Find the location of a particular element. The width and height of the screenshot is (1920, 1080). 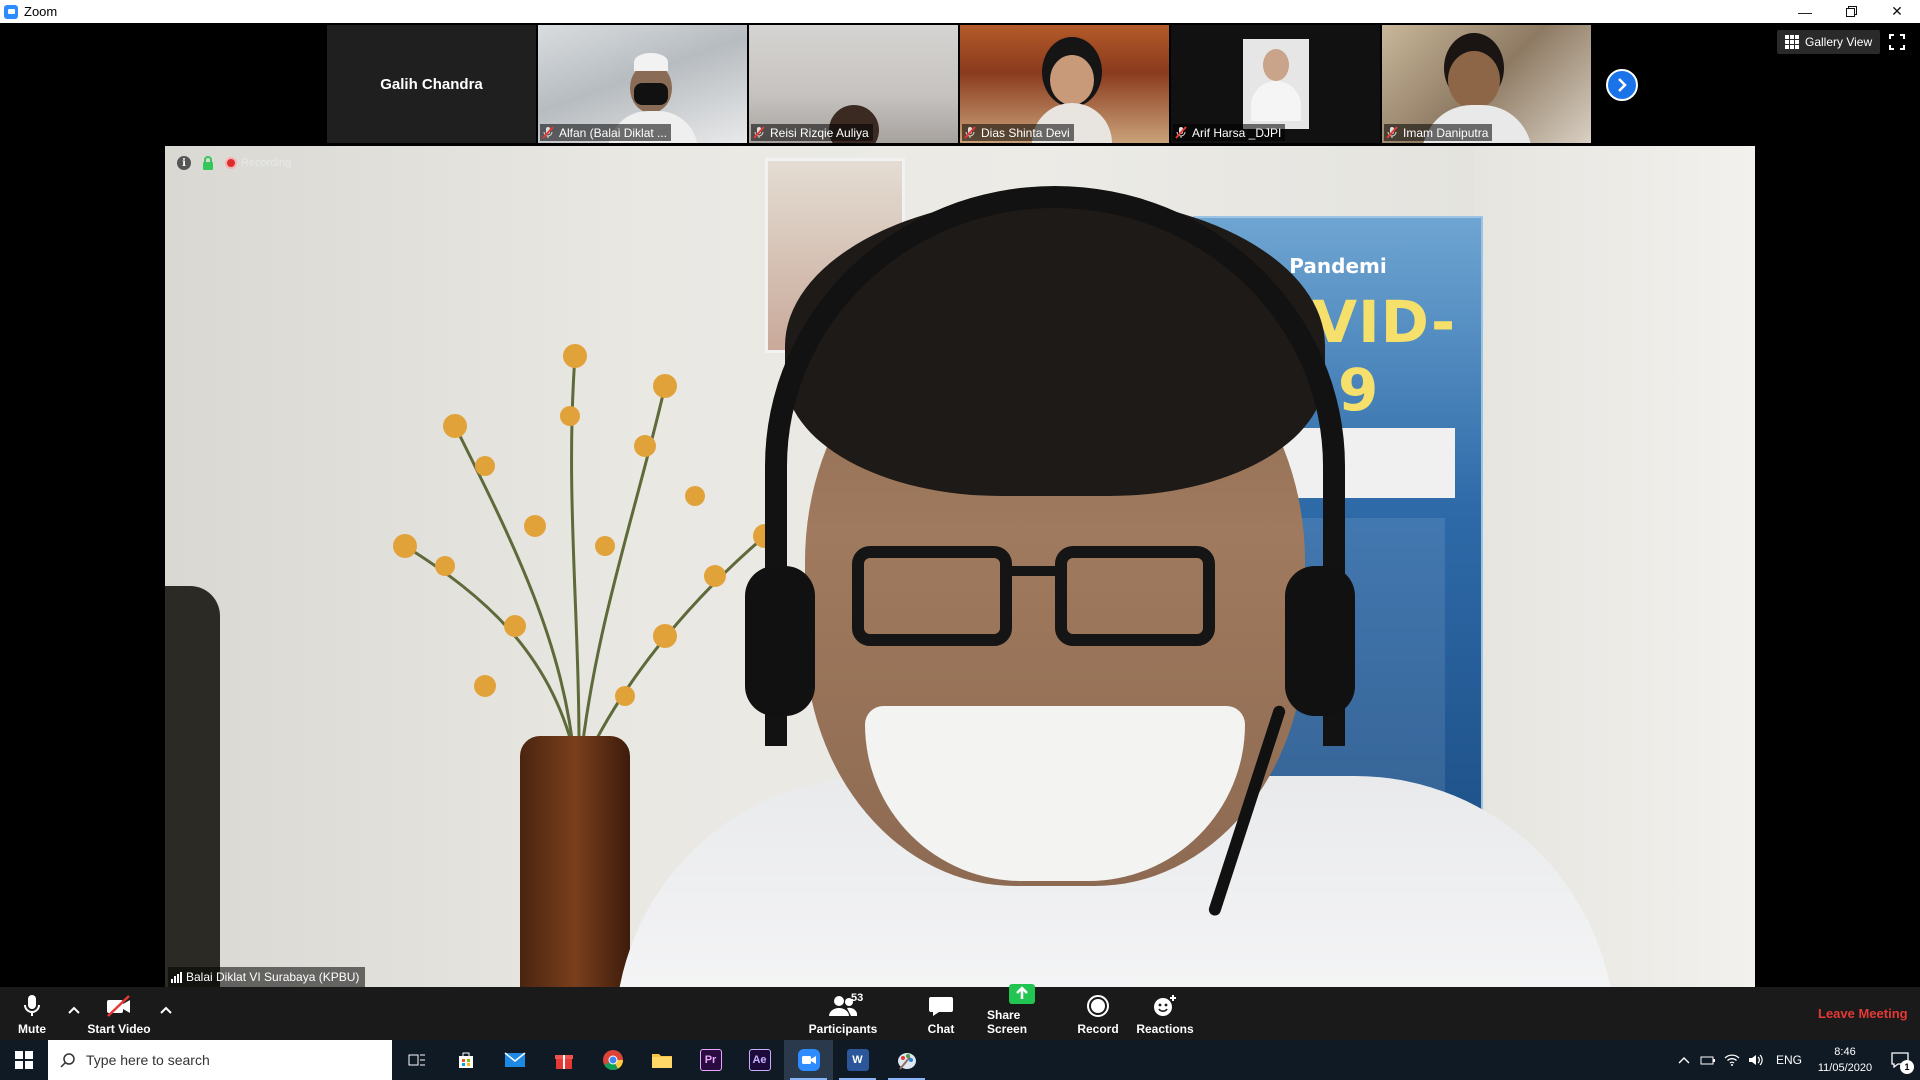

chrome-icon is located at coordinates (612, 1060).